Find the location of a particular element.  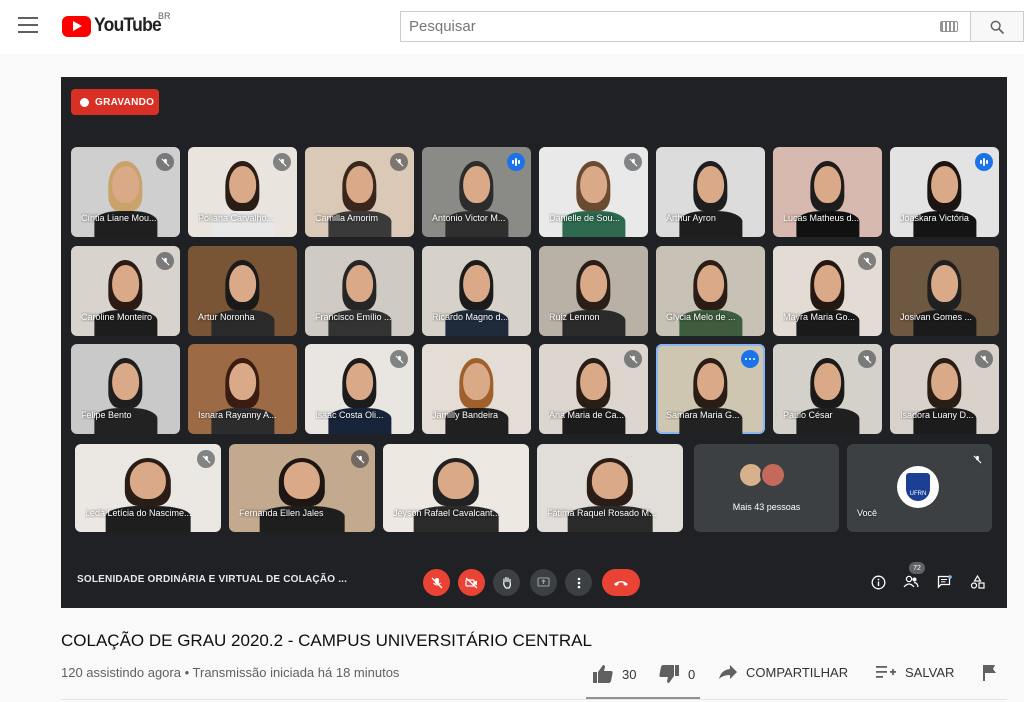

participant-tile: Felipe Bento is located at coordinates (125, 389).